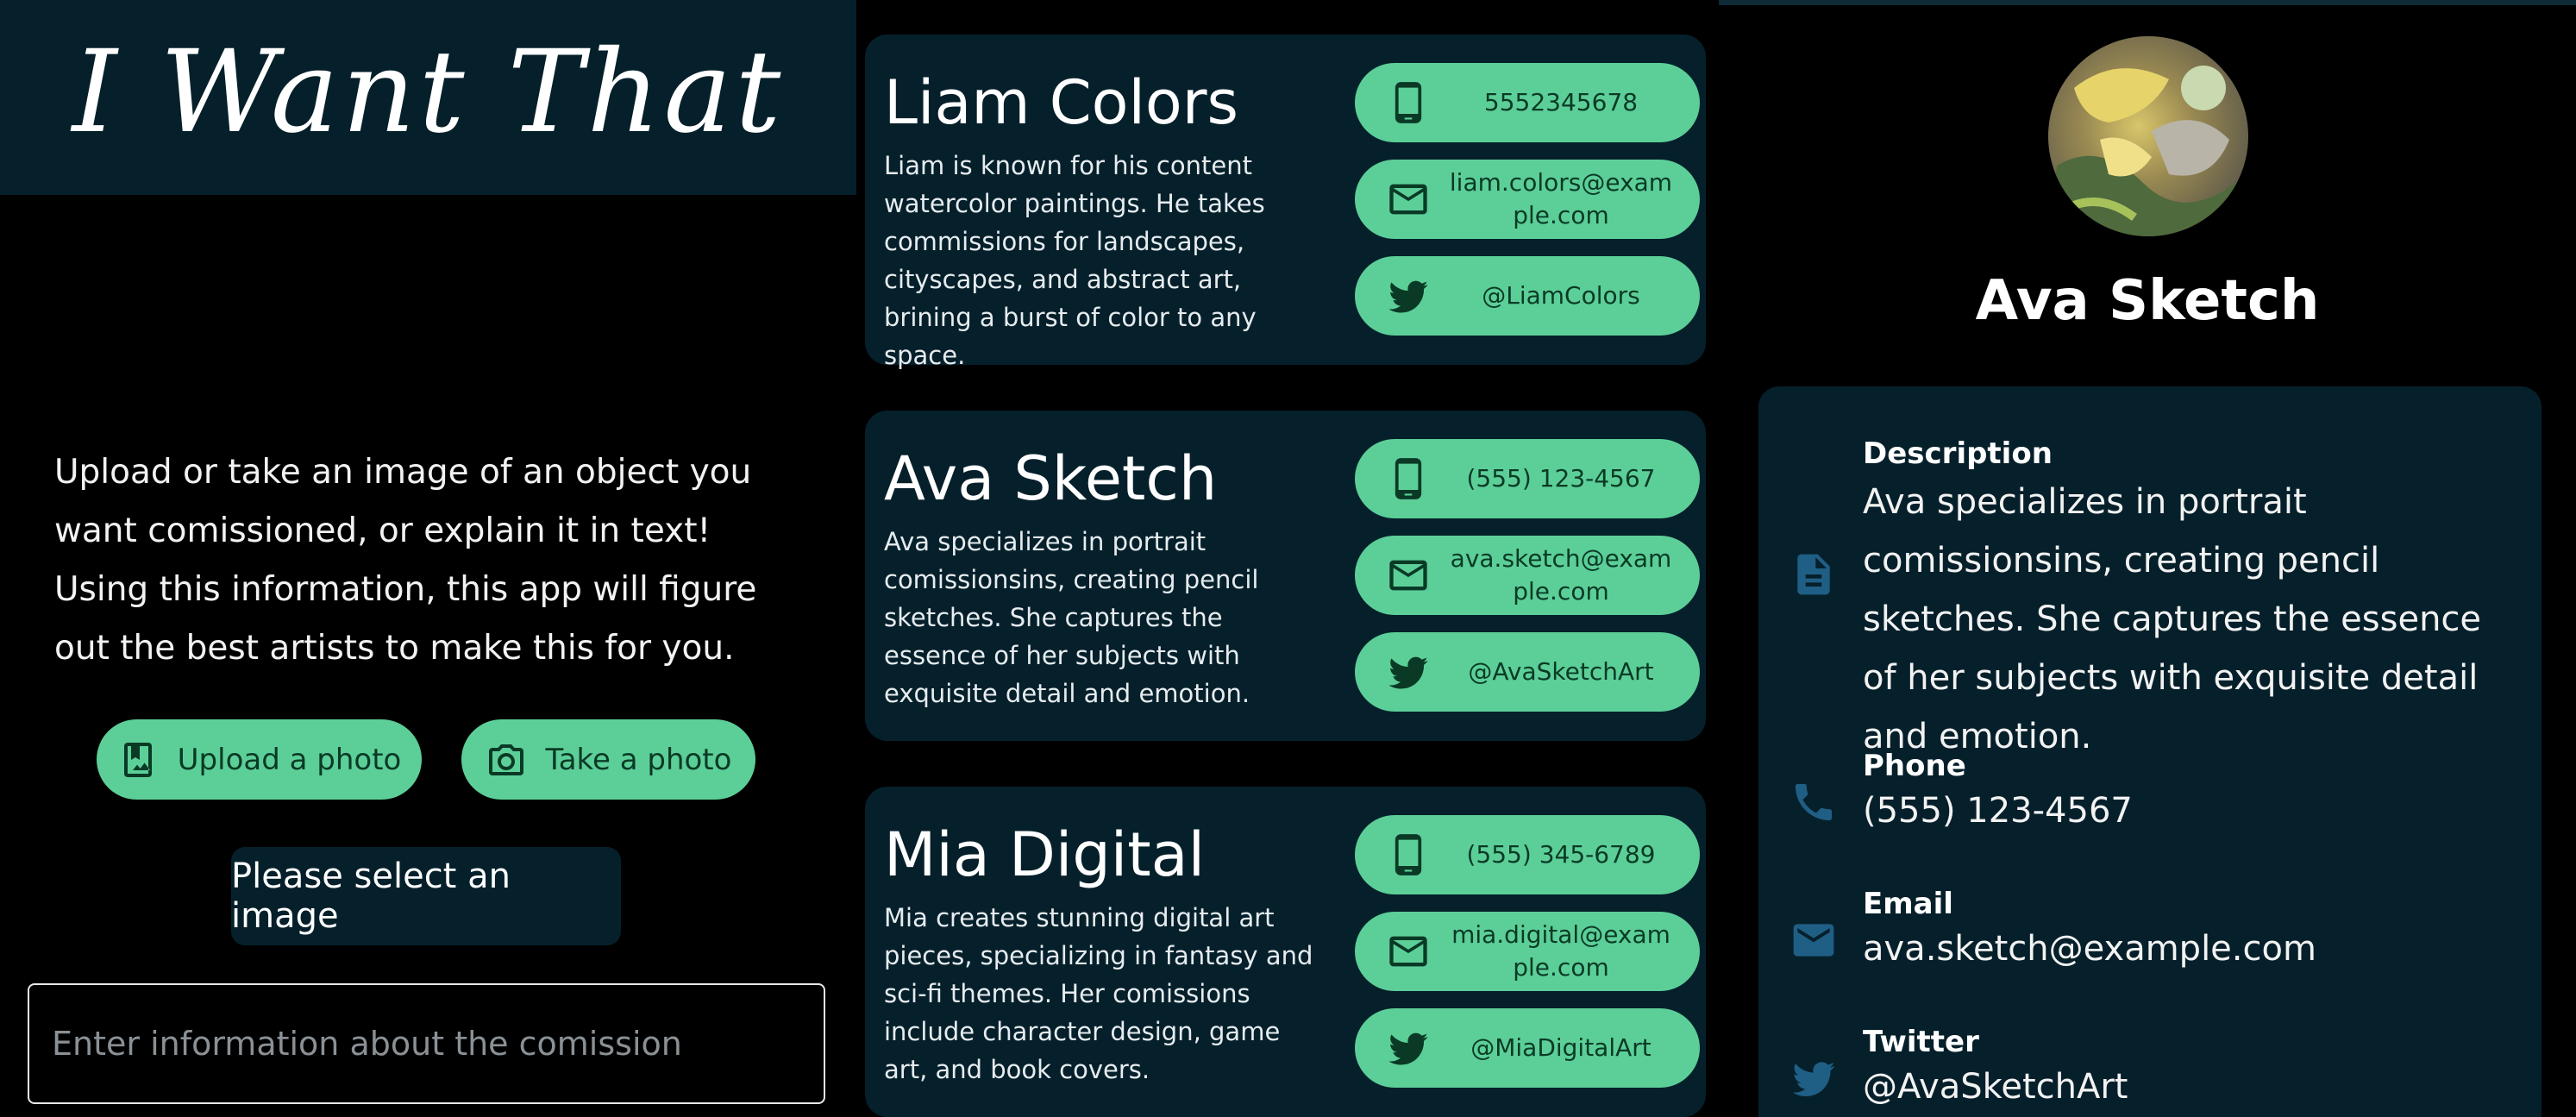  Describe the element at coordinates (1561, 671) in the screenshot. I see `artist-twitter: @AvaSketchArt` at that location.